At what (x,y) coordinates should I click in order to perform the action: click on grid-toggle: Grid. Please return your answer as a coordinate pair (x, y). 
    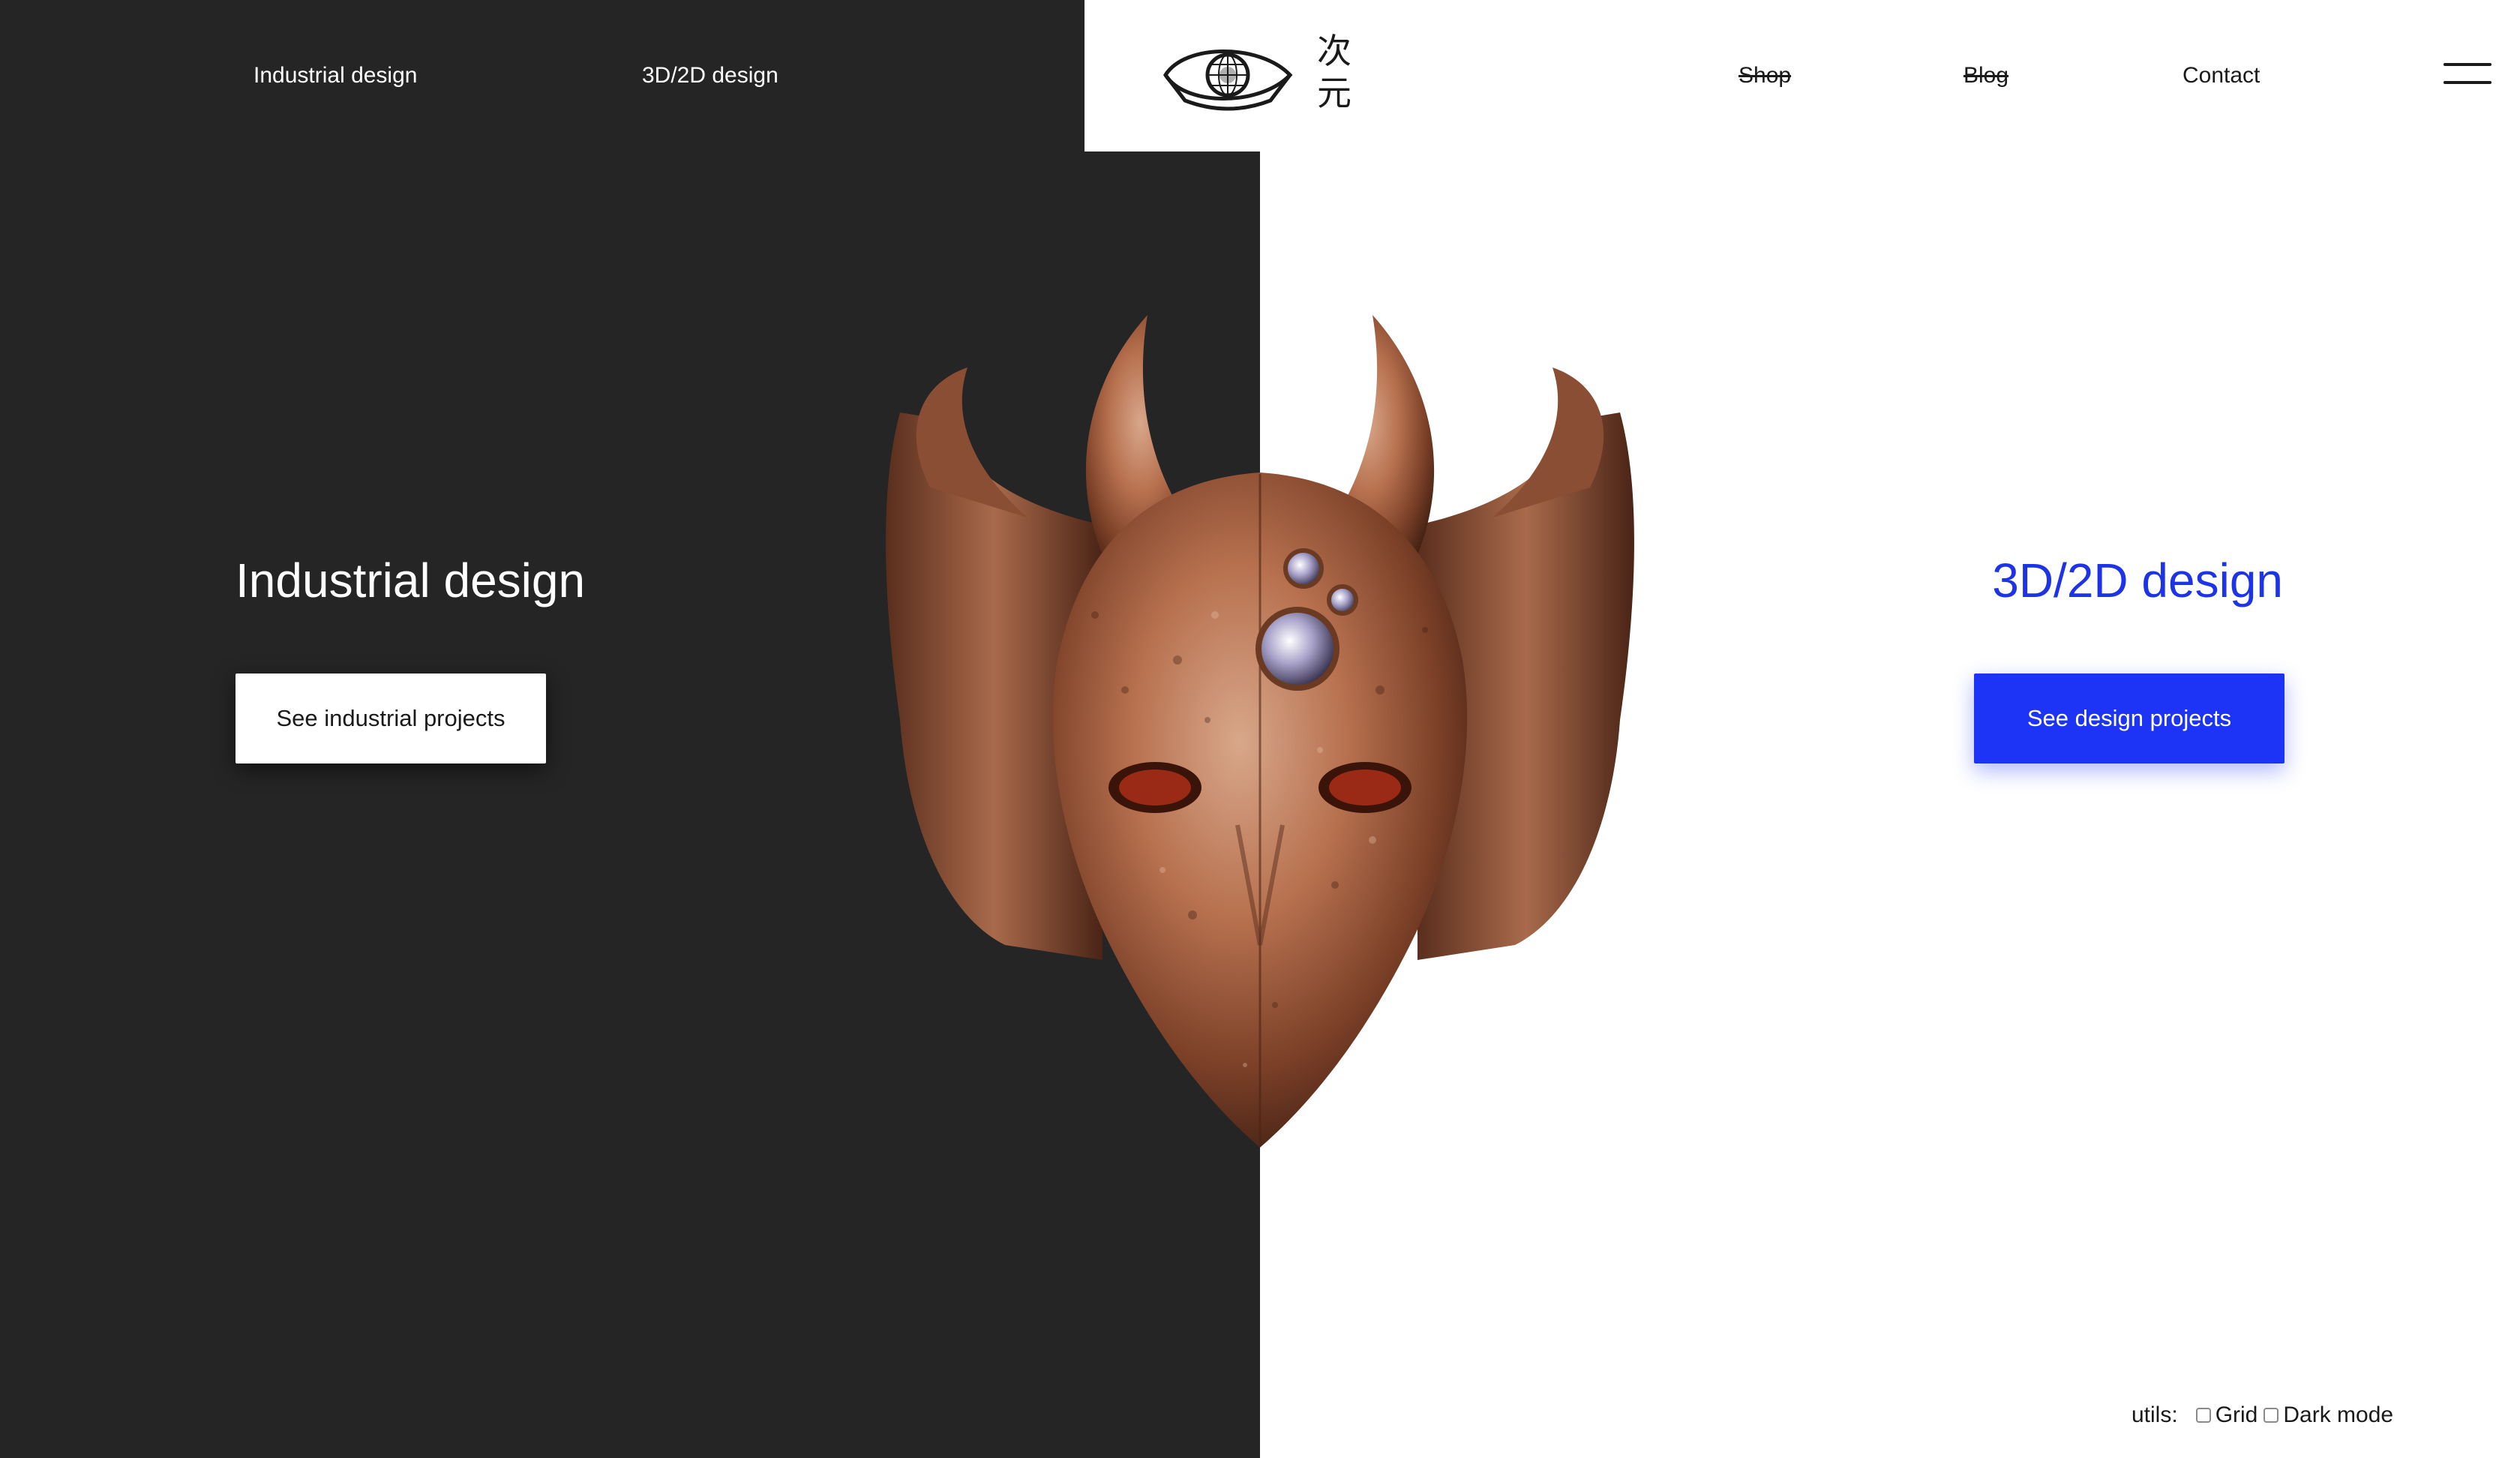
    Looking at the image, I should click on (2226, 1415).